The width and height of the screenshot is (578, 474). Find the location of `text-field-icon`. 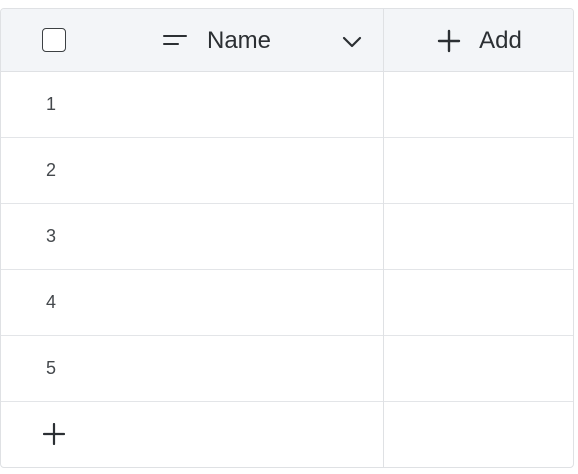

text-field-icon is located at coordinates (175, 41).